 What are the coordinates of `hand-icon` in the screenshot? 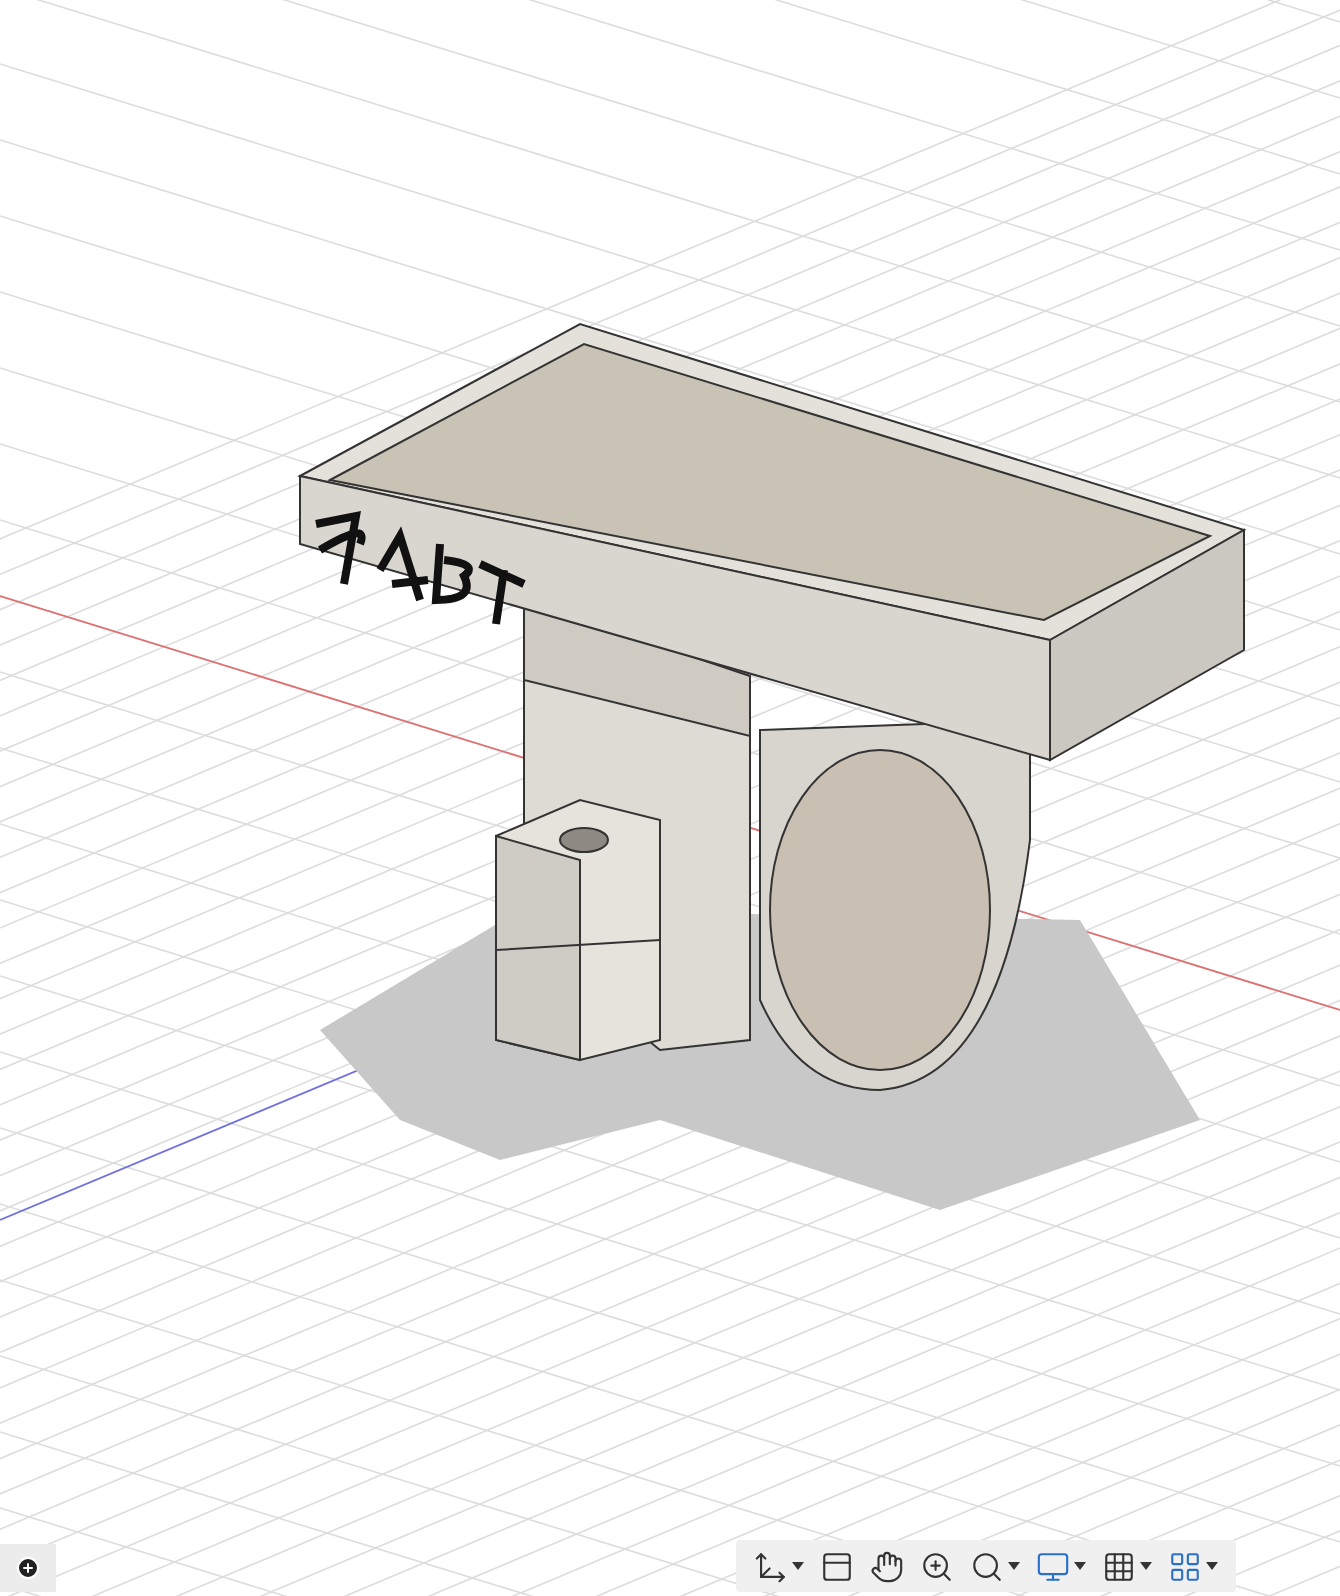 It's located at (887, 1566).